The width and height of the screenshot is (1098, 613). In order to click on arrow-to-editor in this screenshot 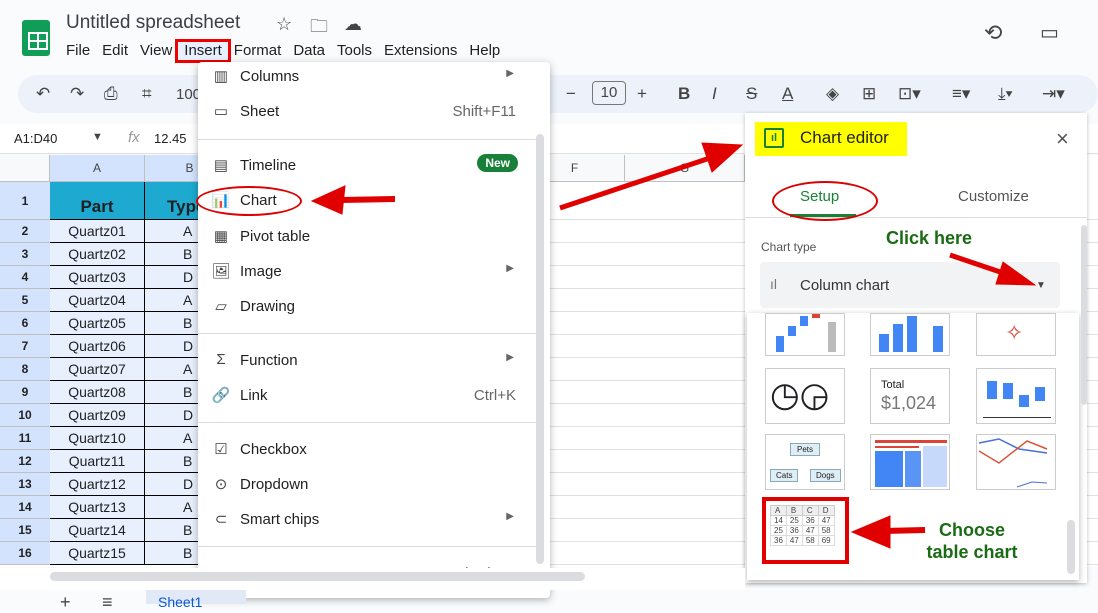, I will do `click(651, 176)`.